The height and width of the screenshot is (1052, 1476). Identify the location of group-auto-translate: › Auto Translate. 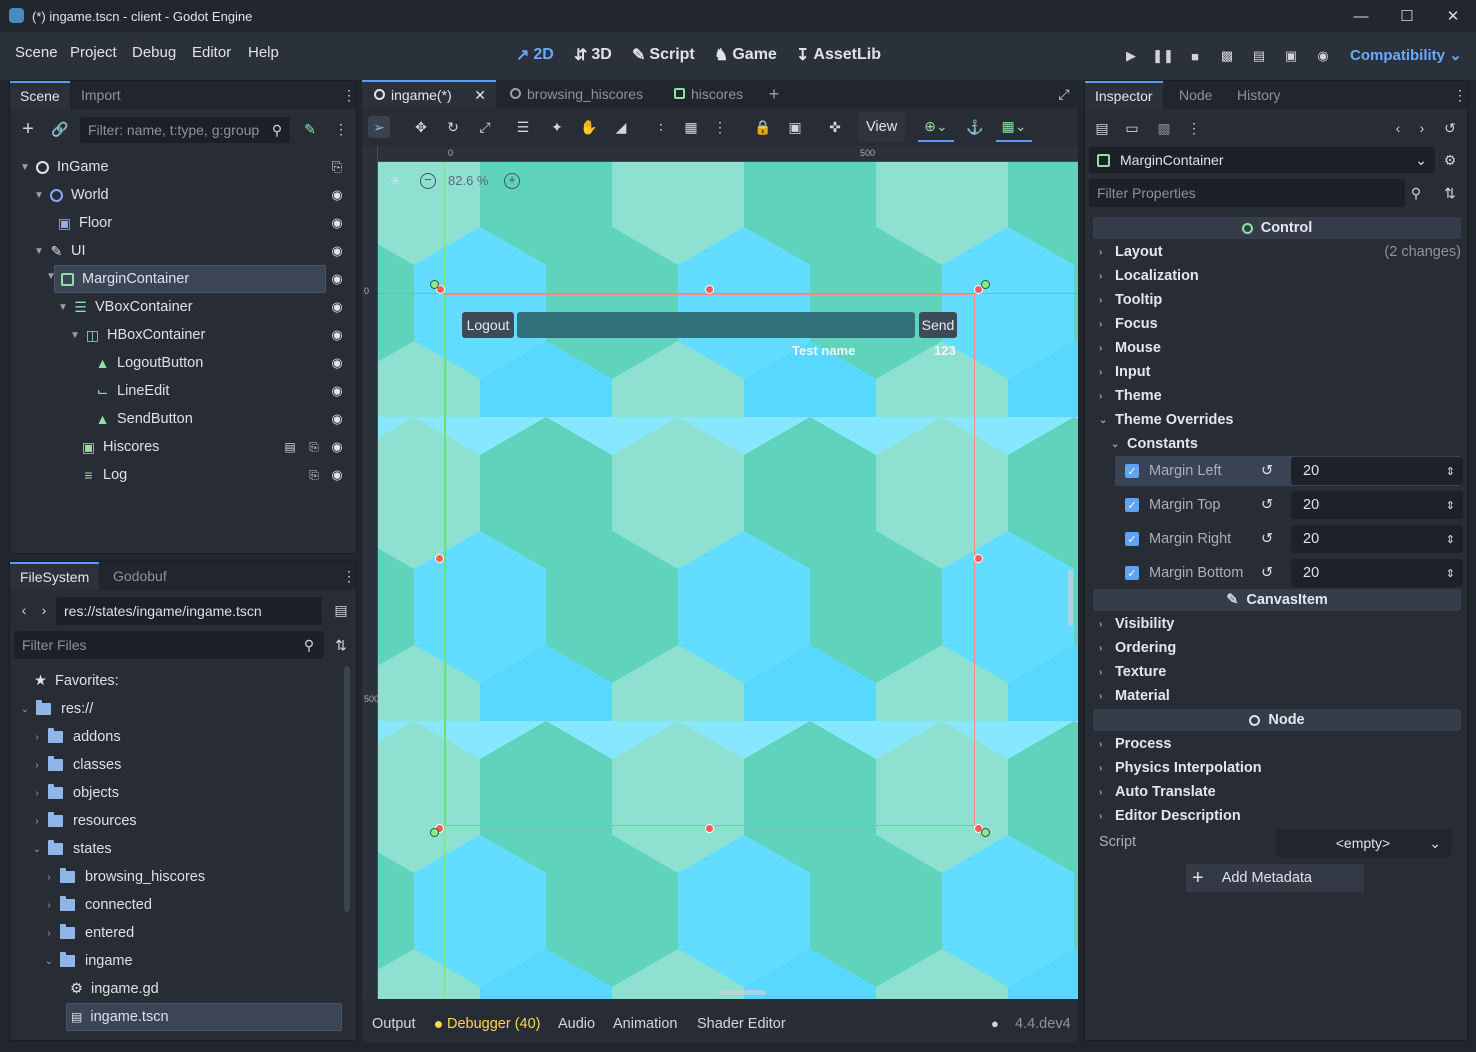
(1157, 792).